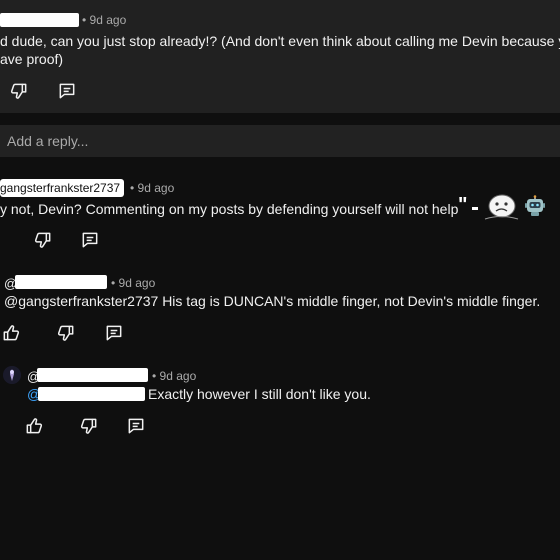 This screenshot has width=560, height=560. Describe the element at coordinates (133, 283) in the screenshot. I see `reply2-time: • 9d ago` at that location.